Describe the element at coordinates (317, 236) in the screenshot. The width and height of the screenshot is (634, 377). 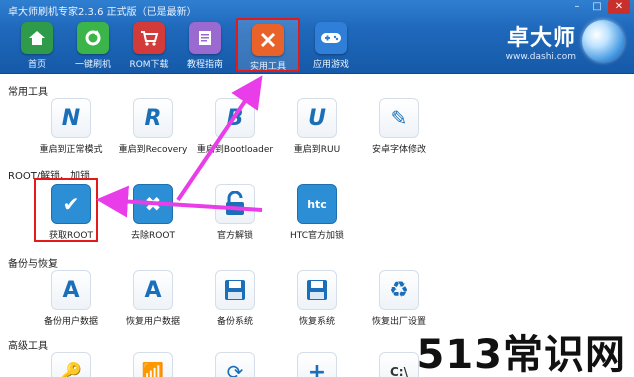
I see `tool-label: HTC官方加锁` at that location.